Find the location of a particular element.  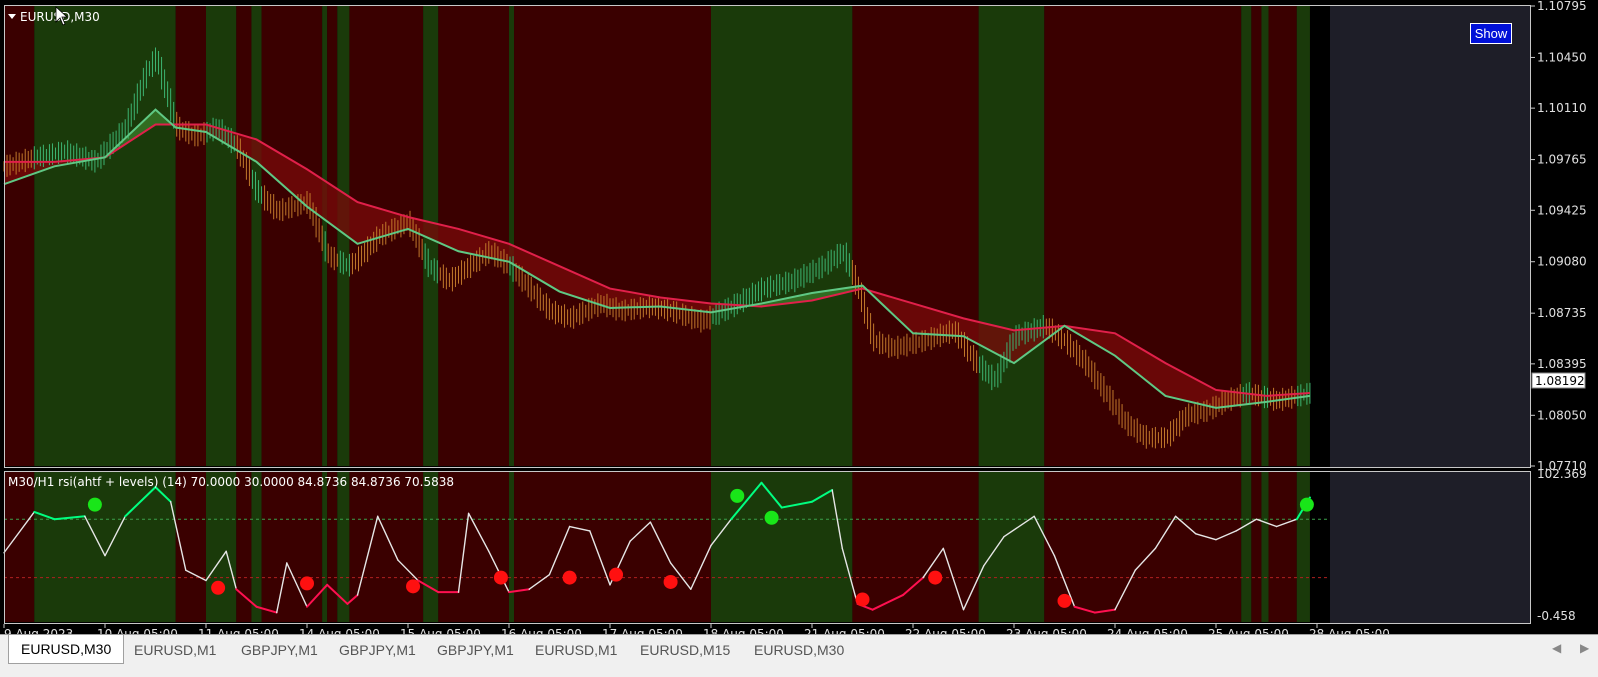

tab-scroll-left-icon: ◀ is located at coordinates (1556, 648).